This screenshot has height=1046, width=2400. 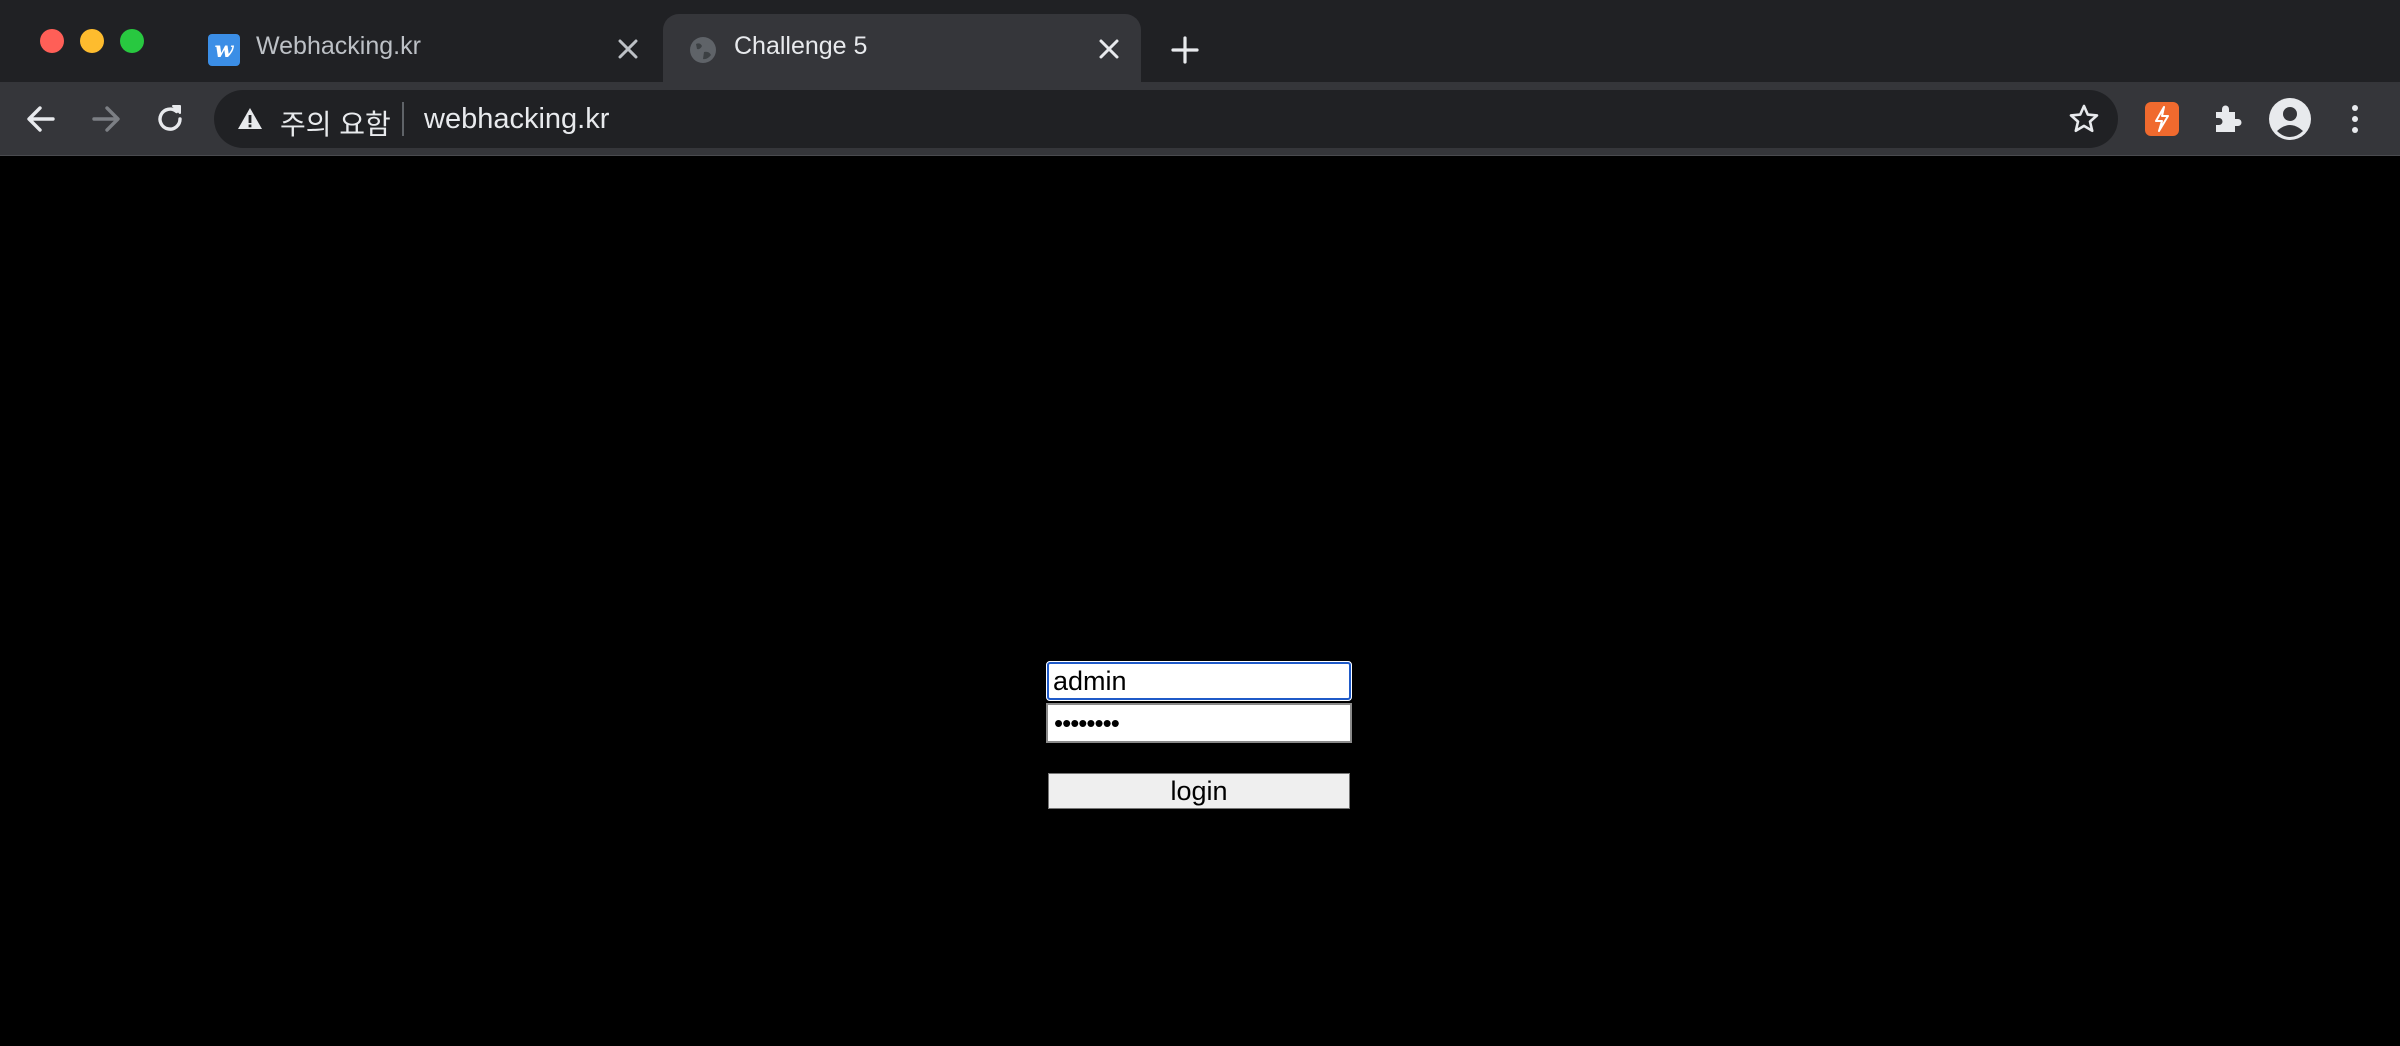 What do you see at coordinates (41, 119) in the screenshot?
I see `back-arrow-icon` at bounding box center [41, 119].